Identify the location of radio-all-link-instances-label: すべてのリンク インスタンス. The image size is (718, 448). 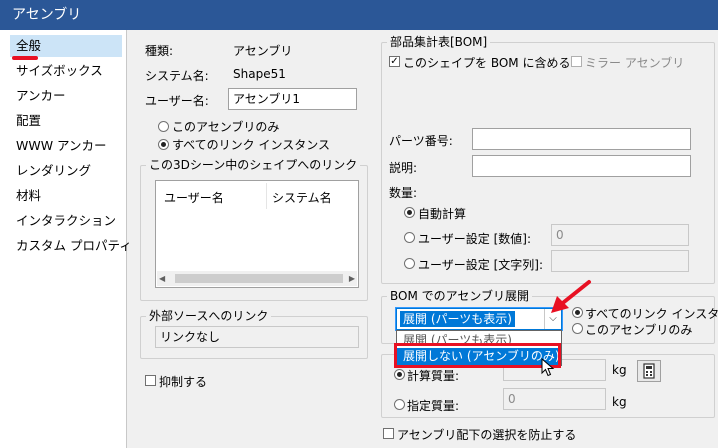
(251, 145).